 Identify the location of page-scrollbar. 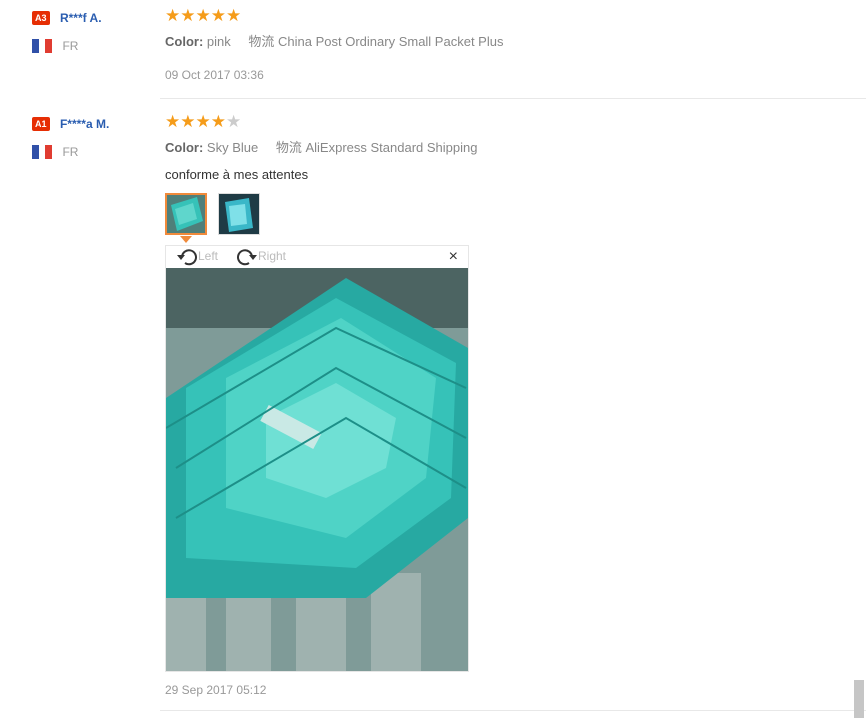
(859, 699).